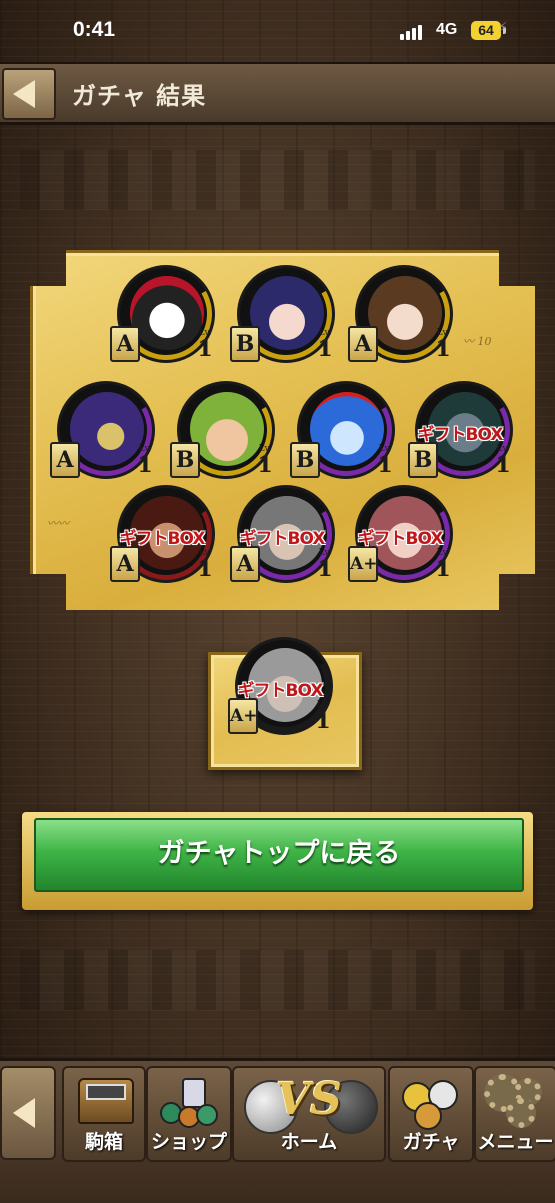 The image size is (555, 1203). I want to click on nav-item-shop: ショップ, so click(189, 1114).